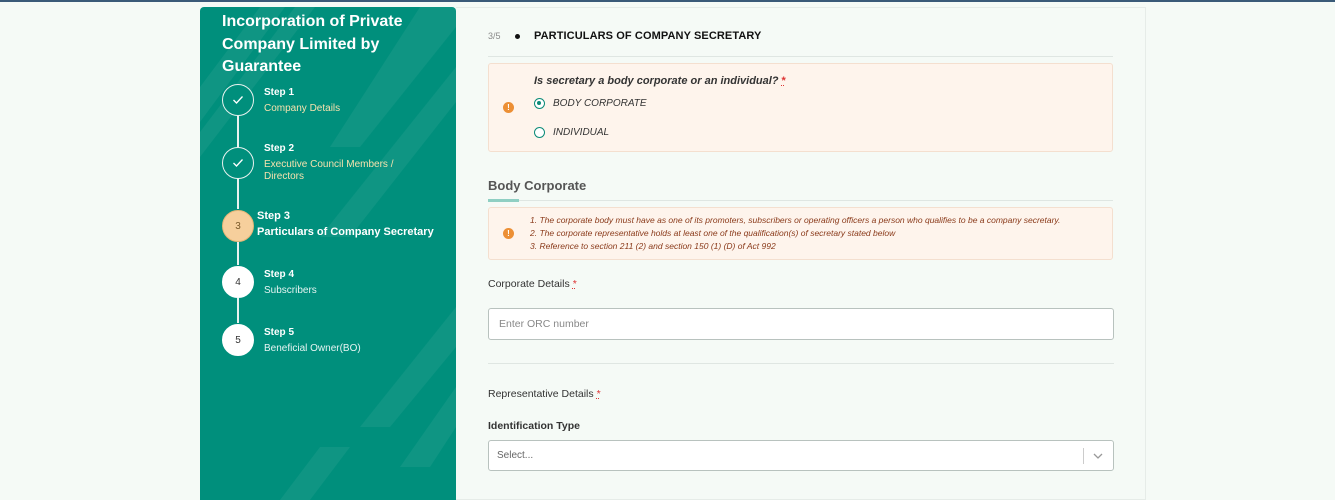 Image resolution: width=1335 pixels, height=500 pixels. What do you see at coordinates (539, 103) in the screenshot?
I see `body-corporate-radio` at bounding box center [539, 103].